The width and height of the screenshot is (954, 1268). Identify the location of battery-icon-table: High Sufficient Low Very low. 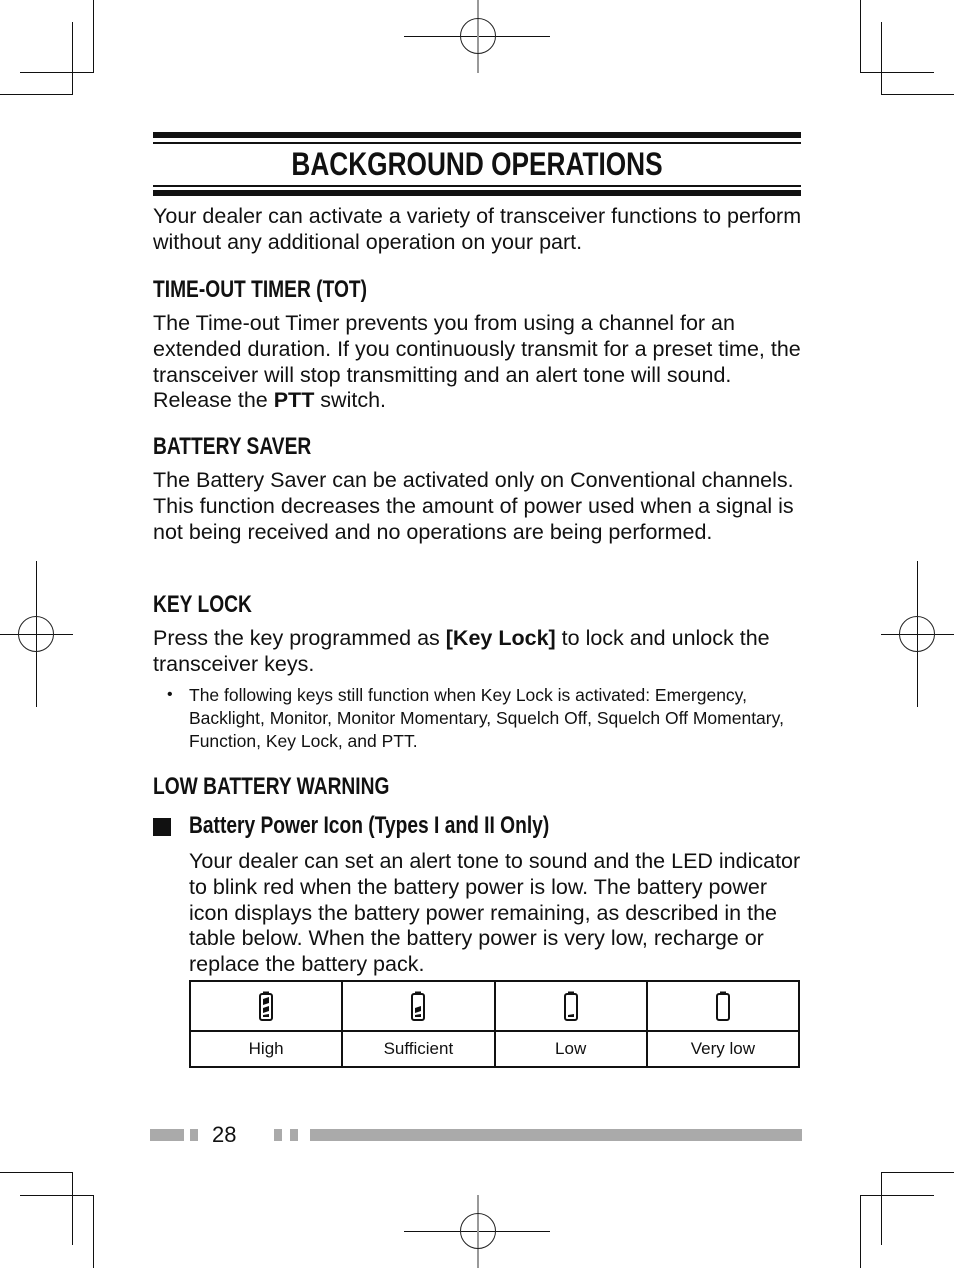
(494, 1024).